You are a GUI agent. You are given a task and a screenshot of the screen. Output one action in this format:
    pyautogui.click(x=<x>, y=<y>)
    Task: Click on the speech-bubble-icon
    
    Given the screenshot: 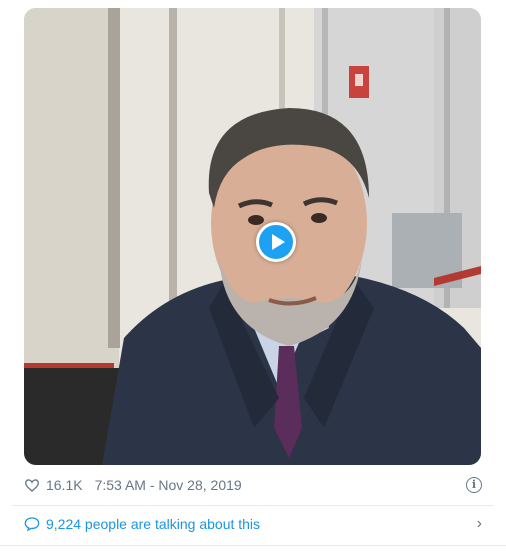 What is the action you would take?
    pyautogui.click(x=32, y=524)
    